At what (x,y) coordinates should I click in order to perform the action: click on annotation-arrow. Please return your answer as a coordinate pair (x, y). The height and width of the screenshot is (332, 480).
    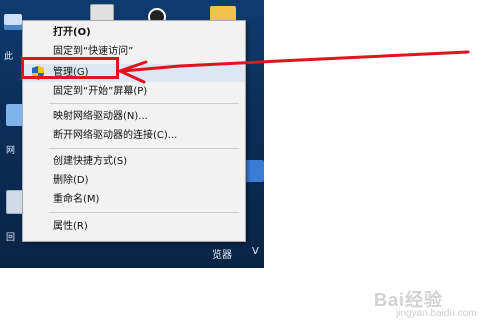
    Looking at the image, I should click on (294, 67).